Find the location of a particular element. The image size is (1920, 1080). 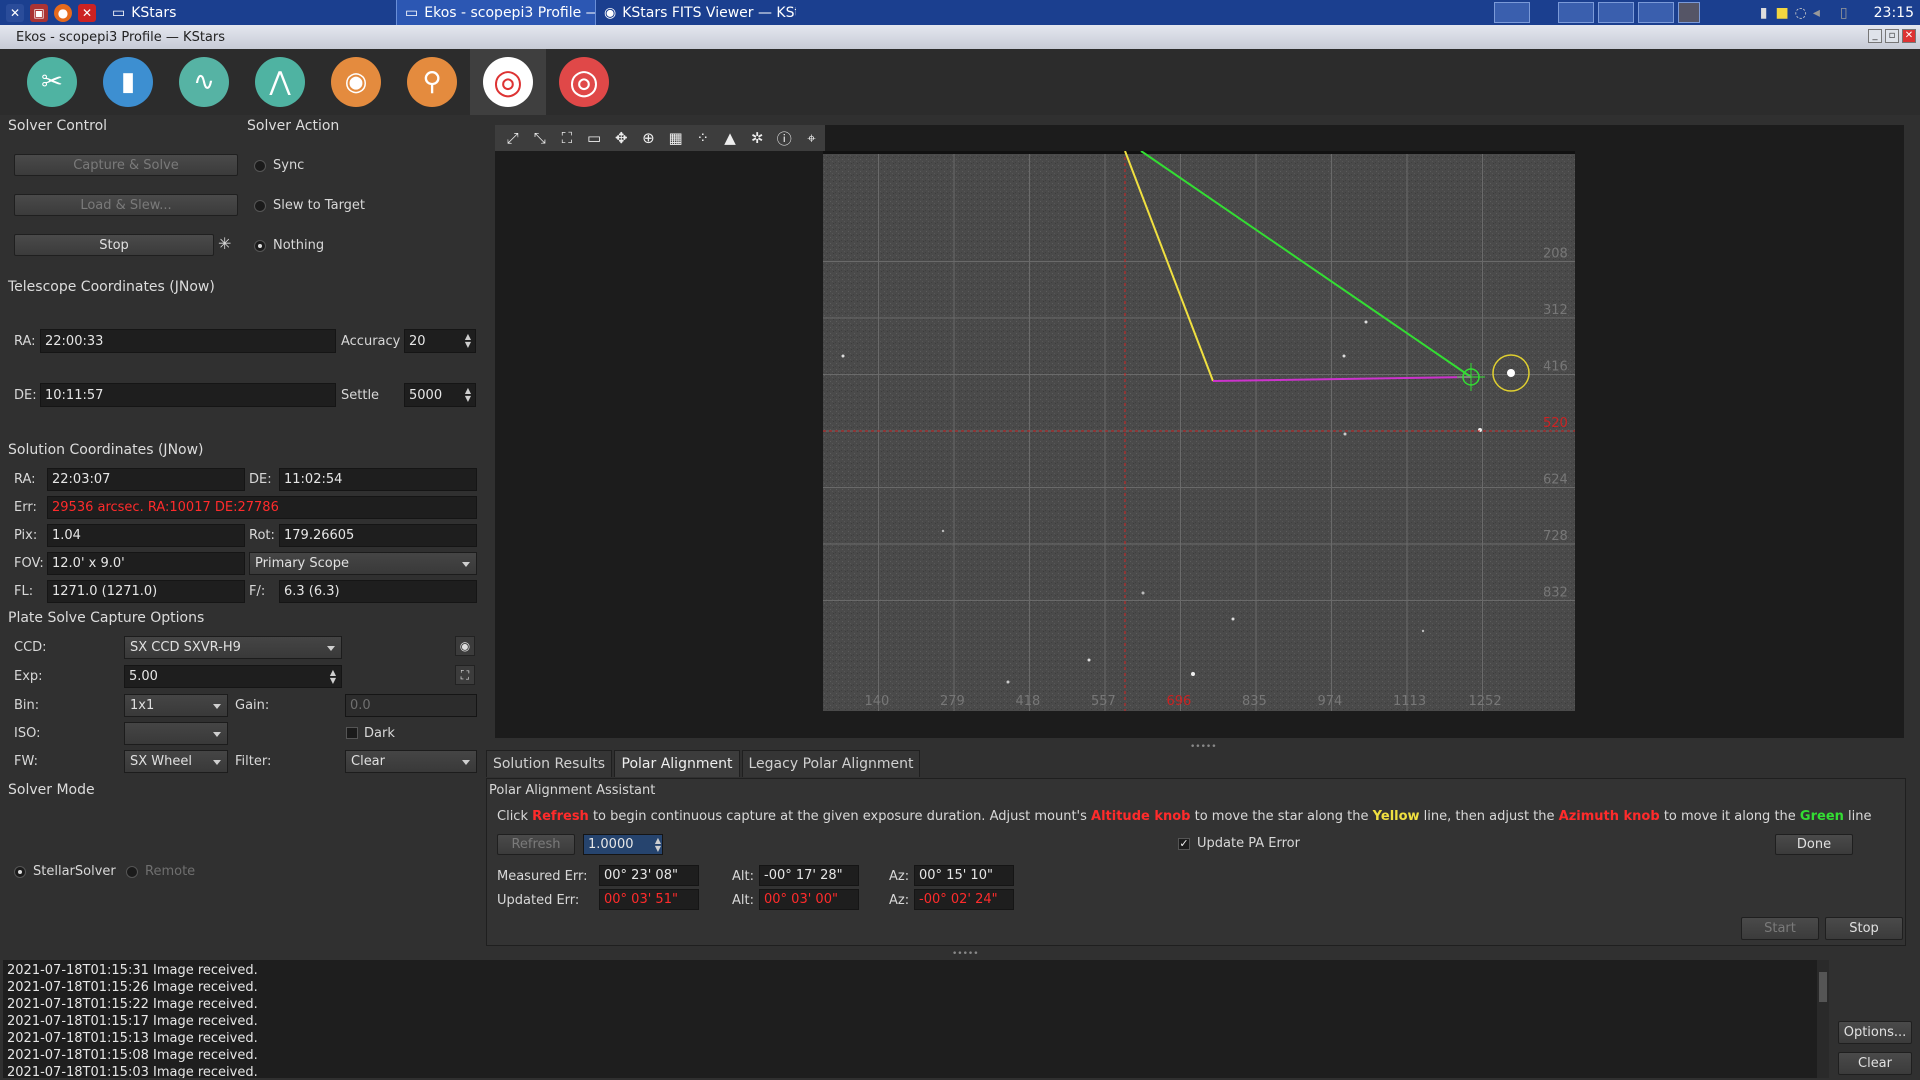

dark-checkbox is located at coordinates (352, 733).